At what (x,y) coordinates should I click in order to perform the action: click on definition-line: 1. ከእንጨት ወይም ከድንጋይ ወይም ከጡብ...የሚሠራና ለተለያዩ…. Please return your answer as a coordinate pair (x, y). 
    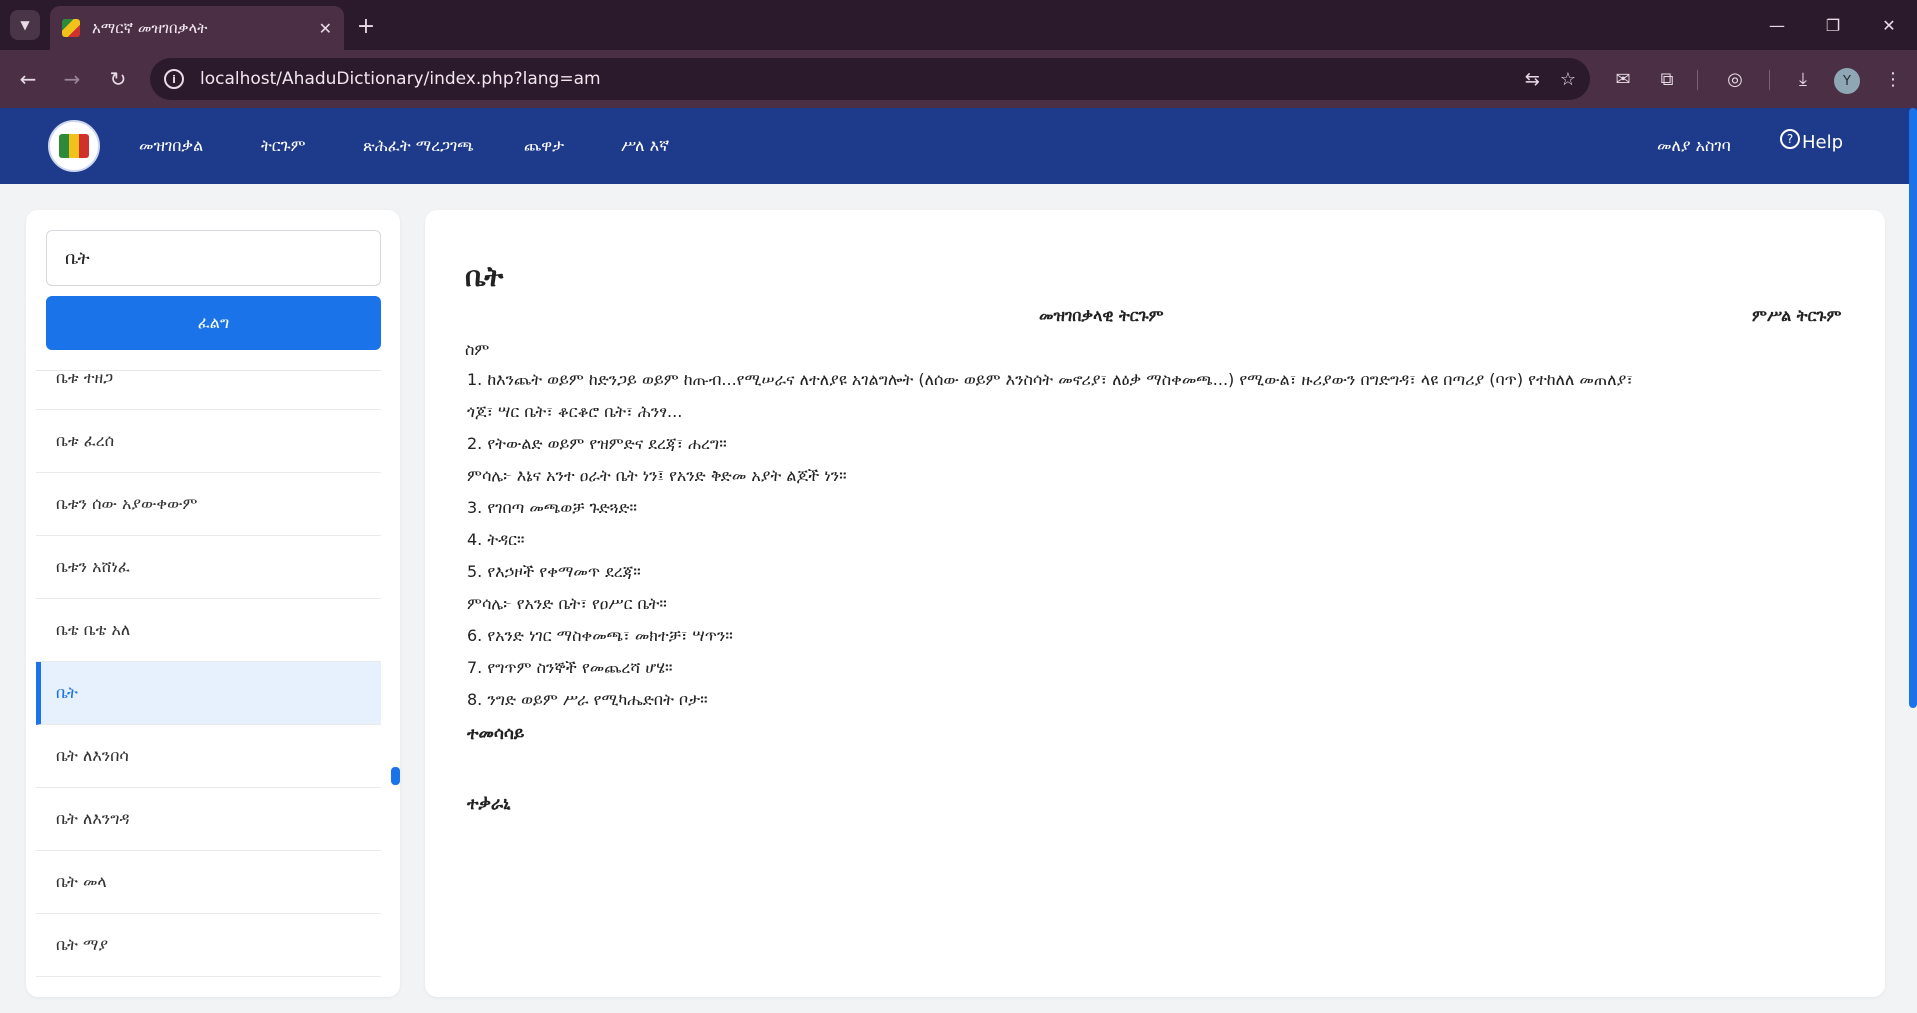
    Looking at the image, I should click on (1050, 379).